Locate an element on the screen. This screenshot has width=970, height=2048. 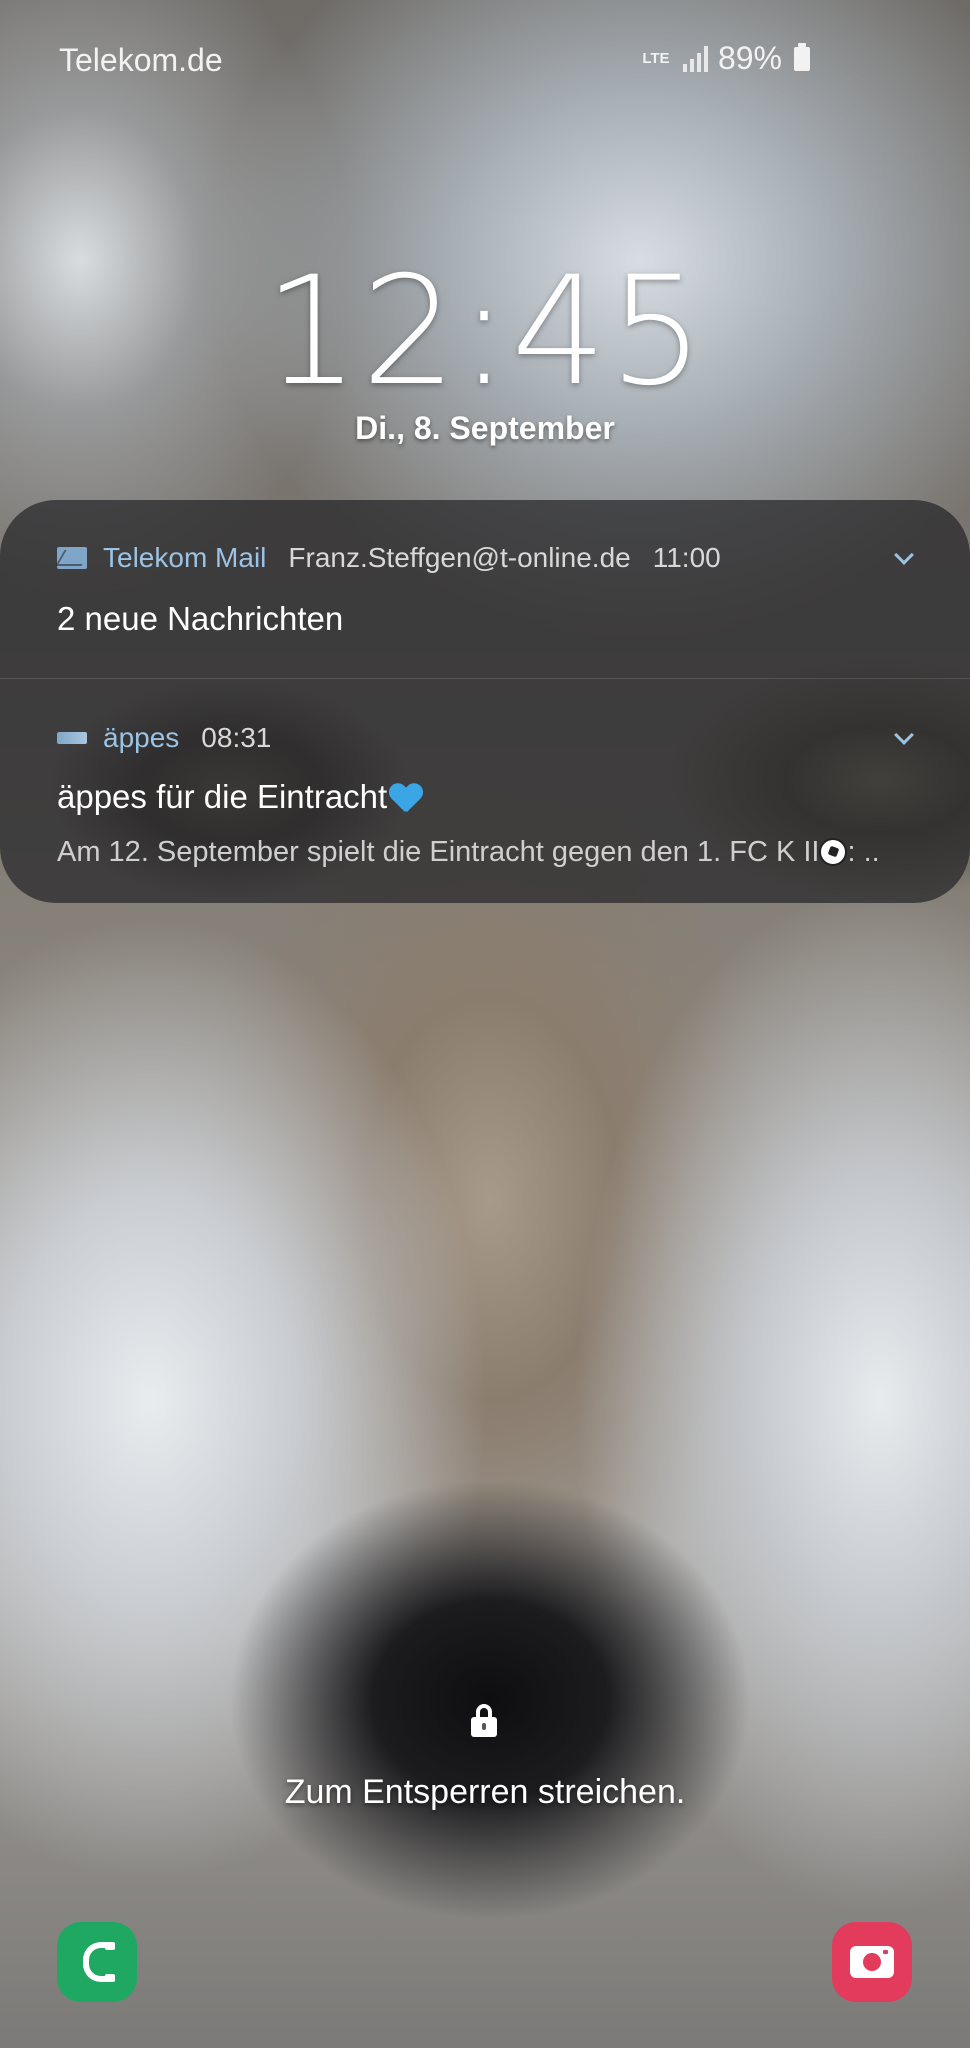
mail-icon is located at coordinates (72, 558).